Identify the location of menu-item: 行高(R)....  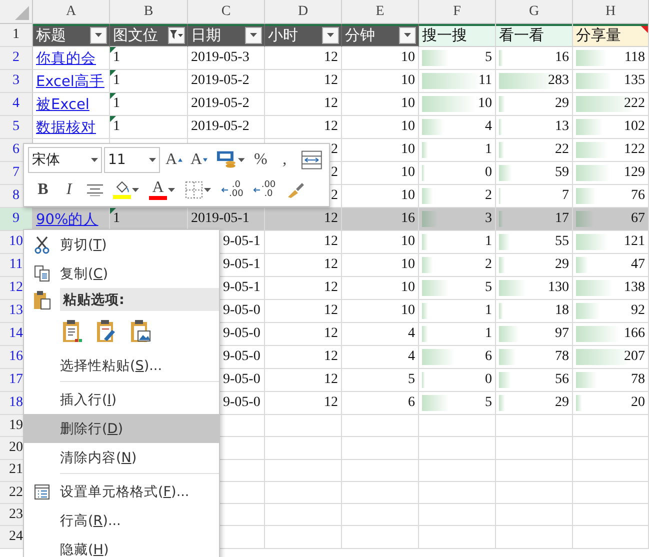
(90, 521).